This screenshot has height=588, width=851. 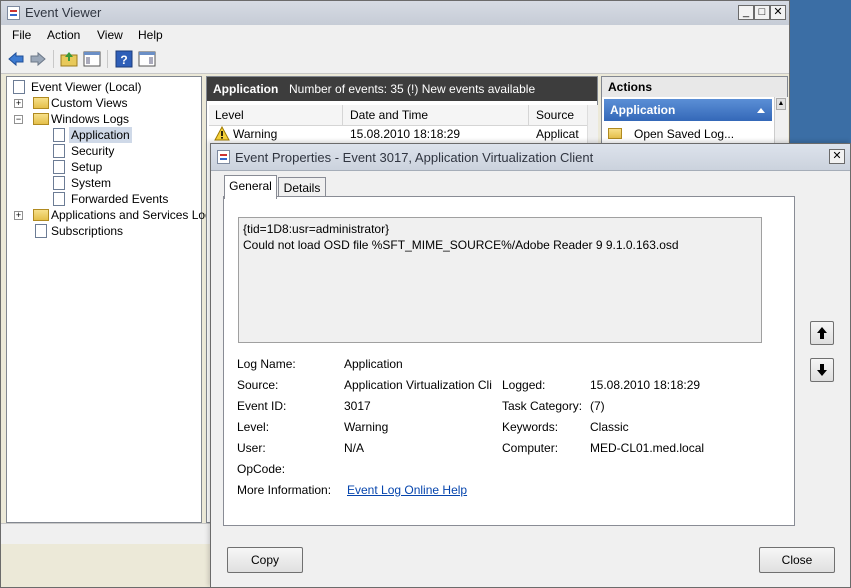 I want to click on event-log-online-help-link: Event Log Online Help, so click(x=407, y=490).